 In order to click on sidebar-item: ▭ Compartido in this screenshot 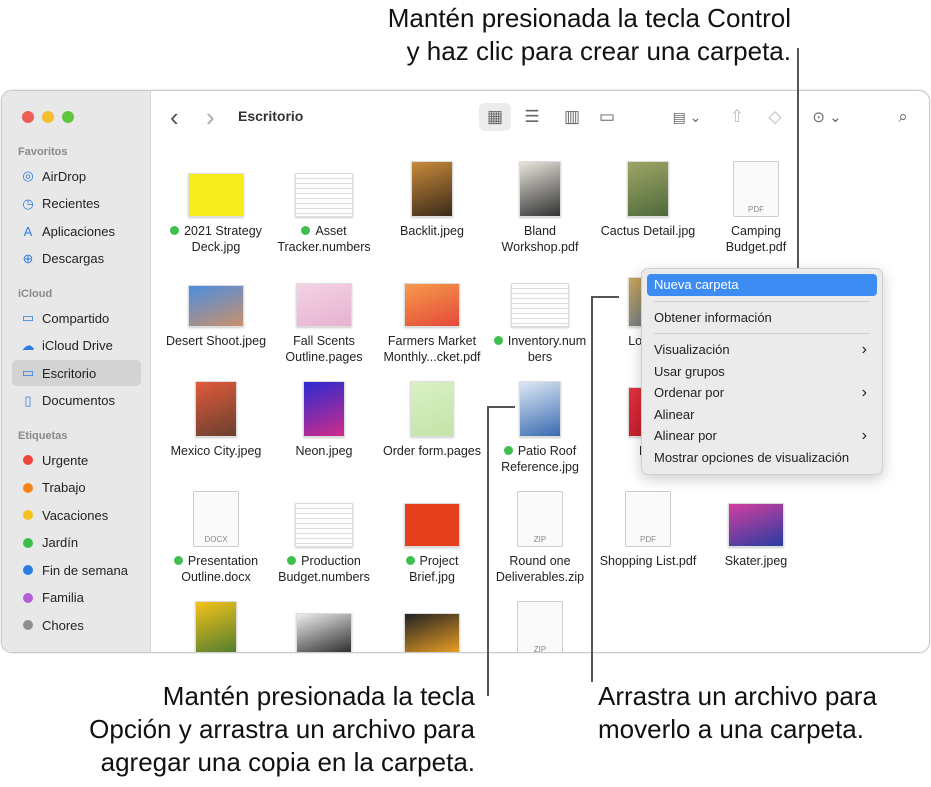, I will do `click(76, 318)`.